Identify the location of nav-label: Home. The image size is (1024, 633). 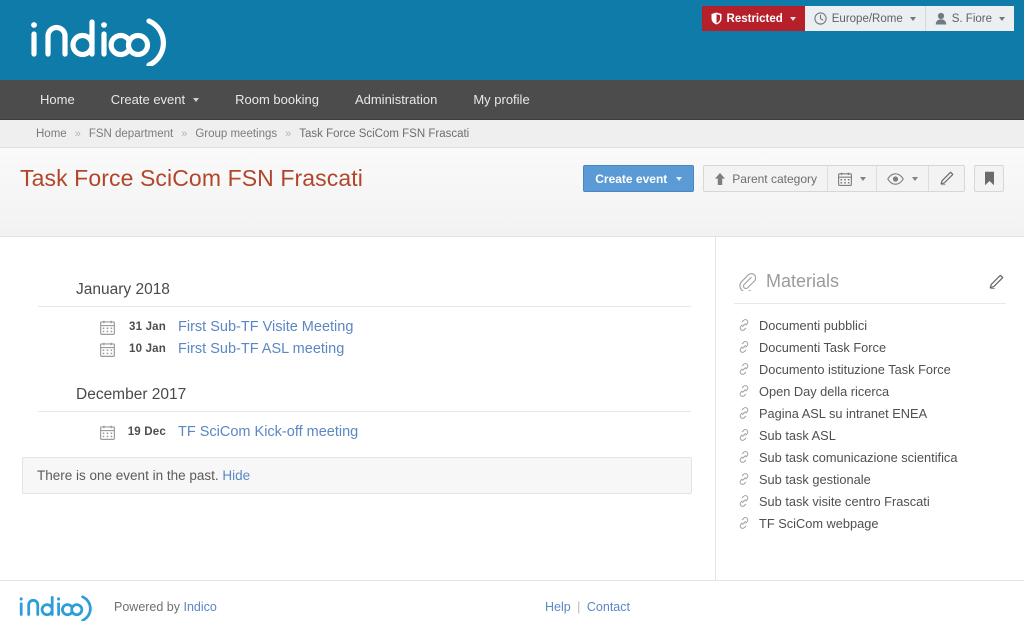
(57, 99).